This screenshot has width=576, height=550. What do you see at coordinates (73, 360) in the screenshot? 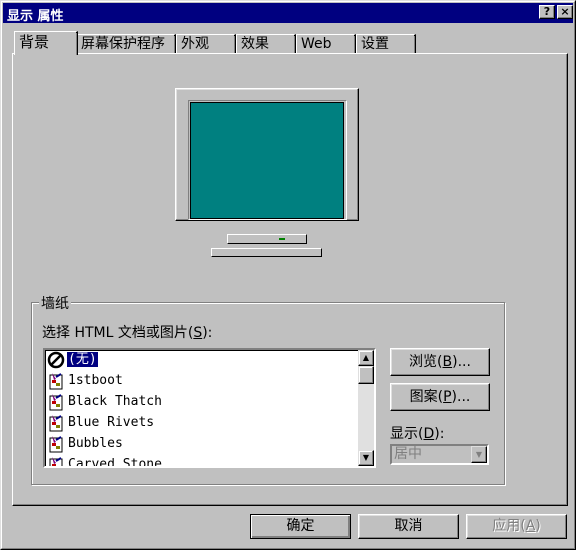
I see `list-item: (无)` at bounding box center [73, 360].